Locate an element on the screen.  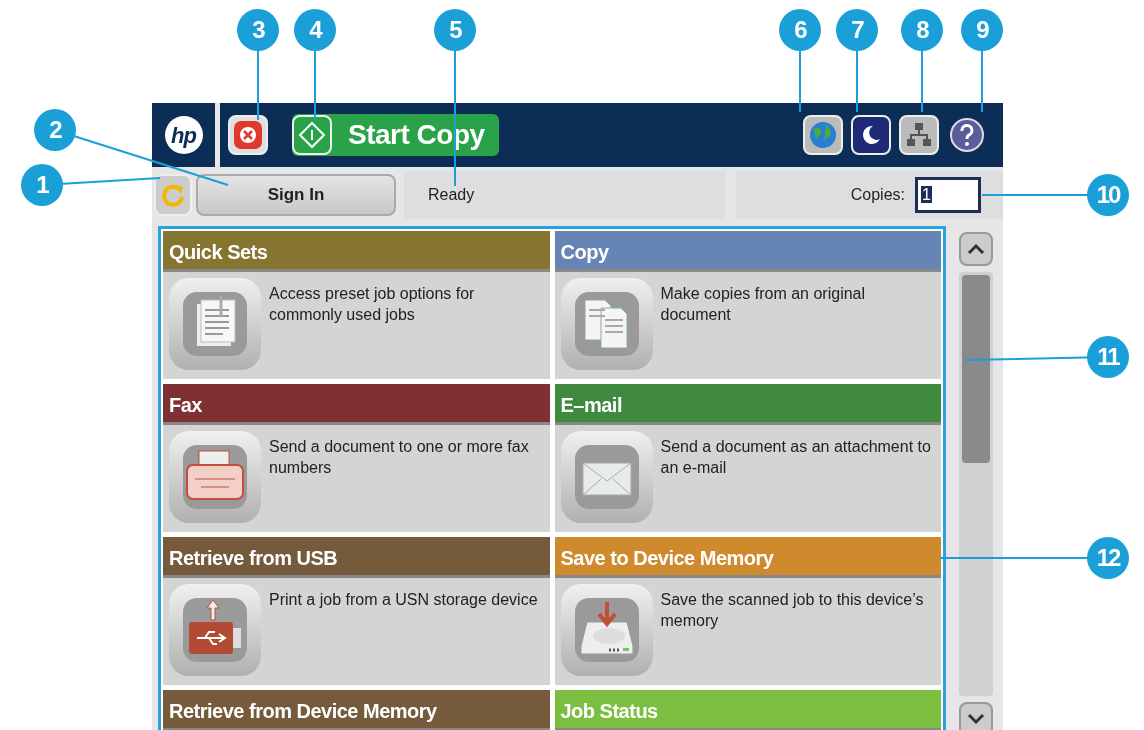
menu-tile: Retrieve from USB Print a job from a USN storage device is located at coordinates (356, 611).